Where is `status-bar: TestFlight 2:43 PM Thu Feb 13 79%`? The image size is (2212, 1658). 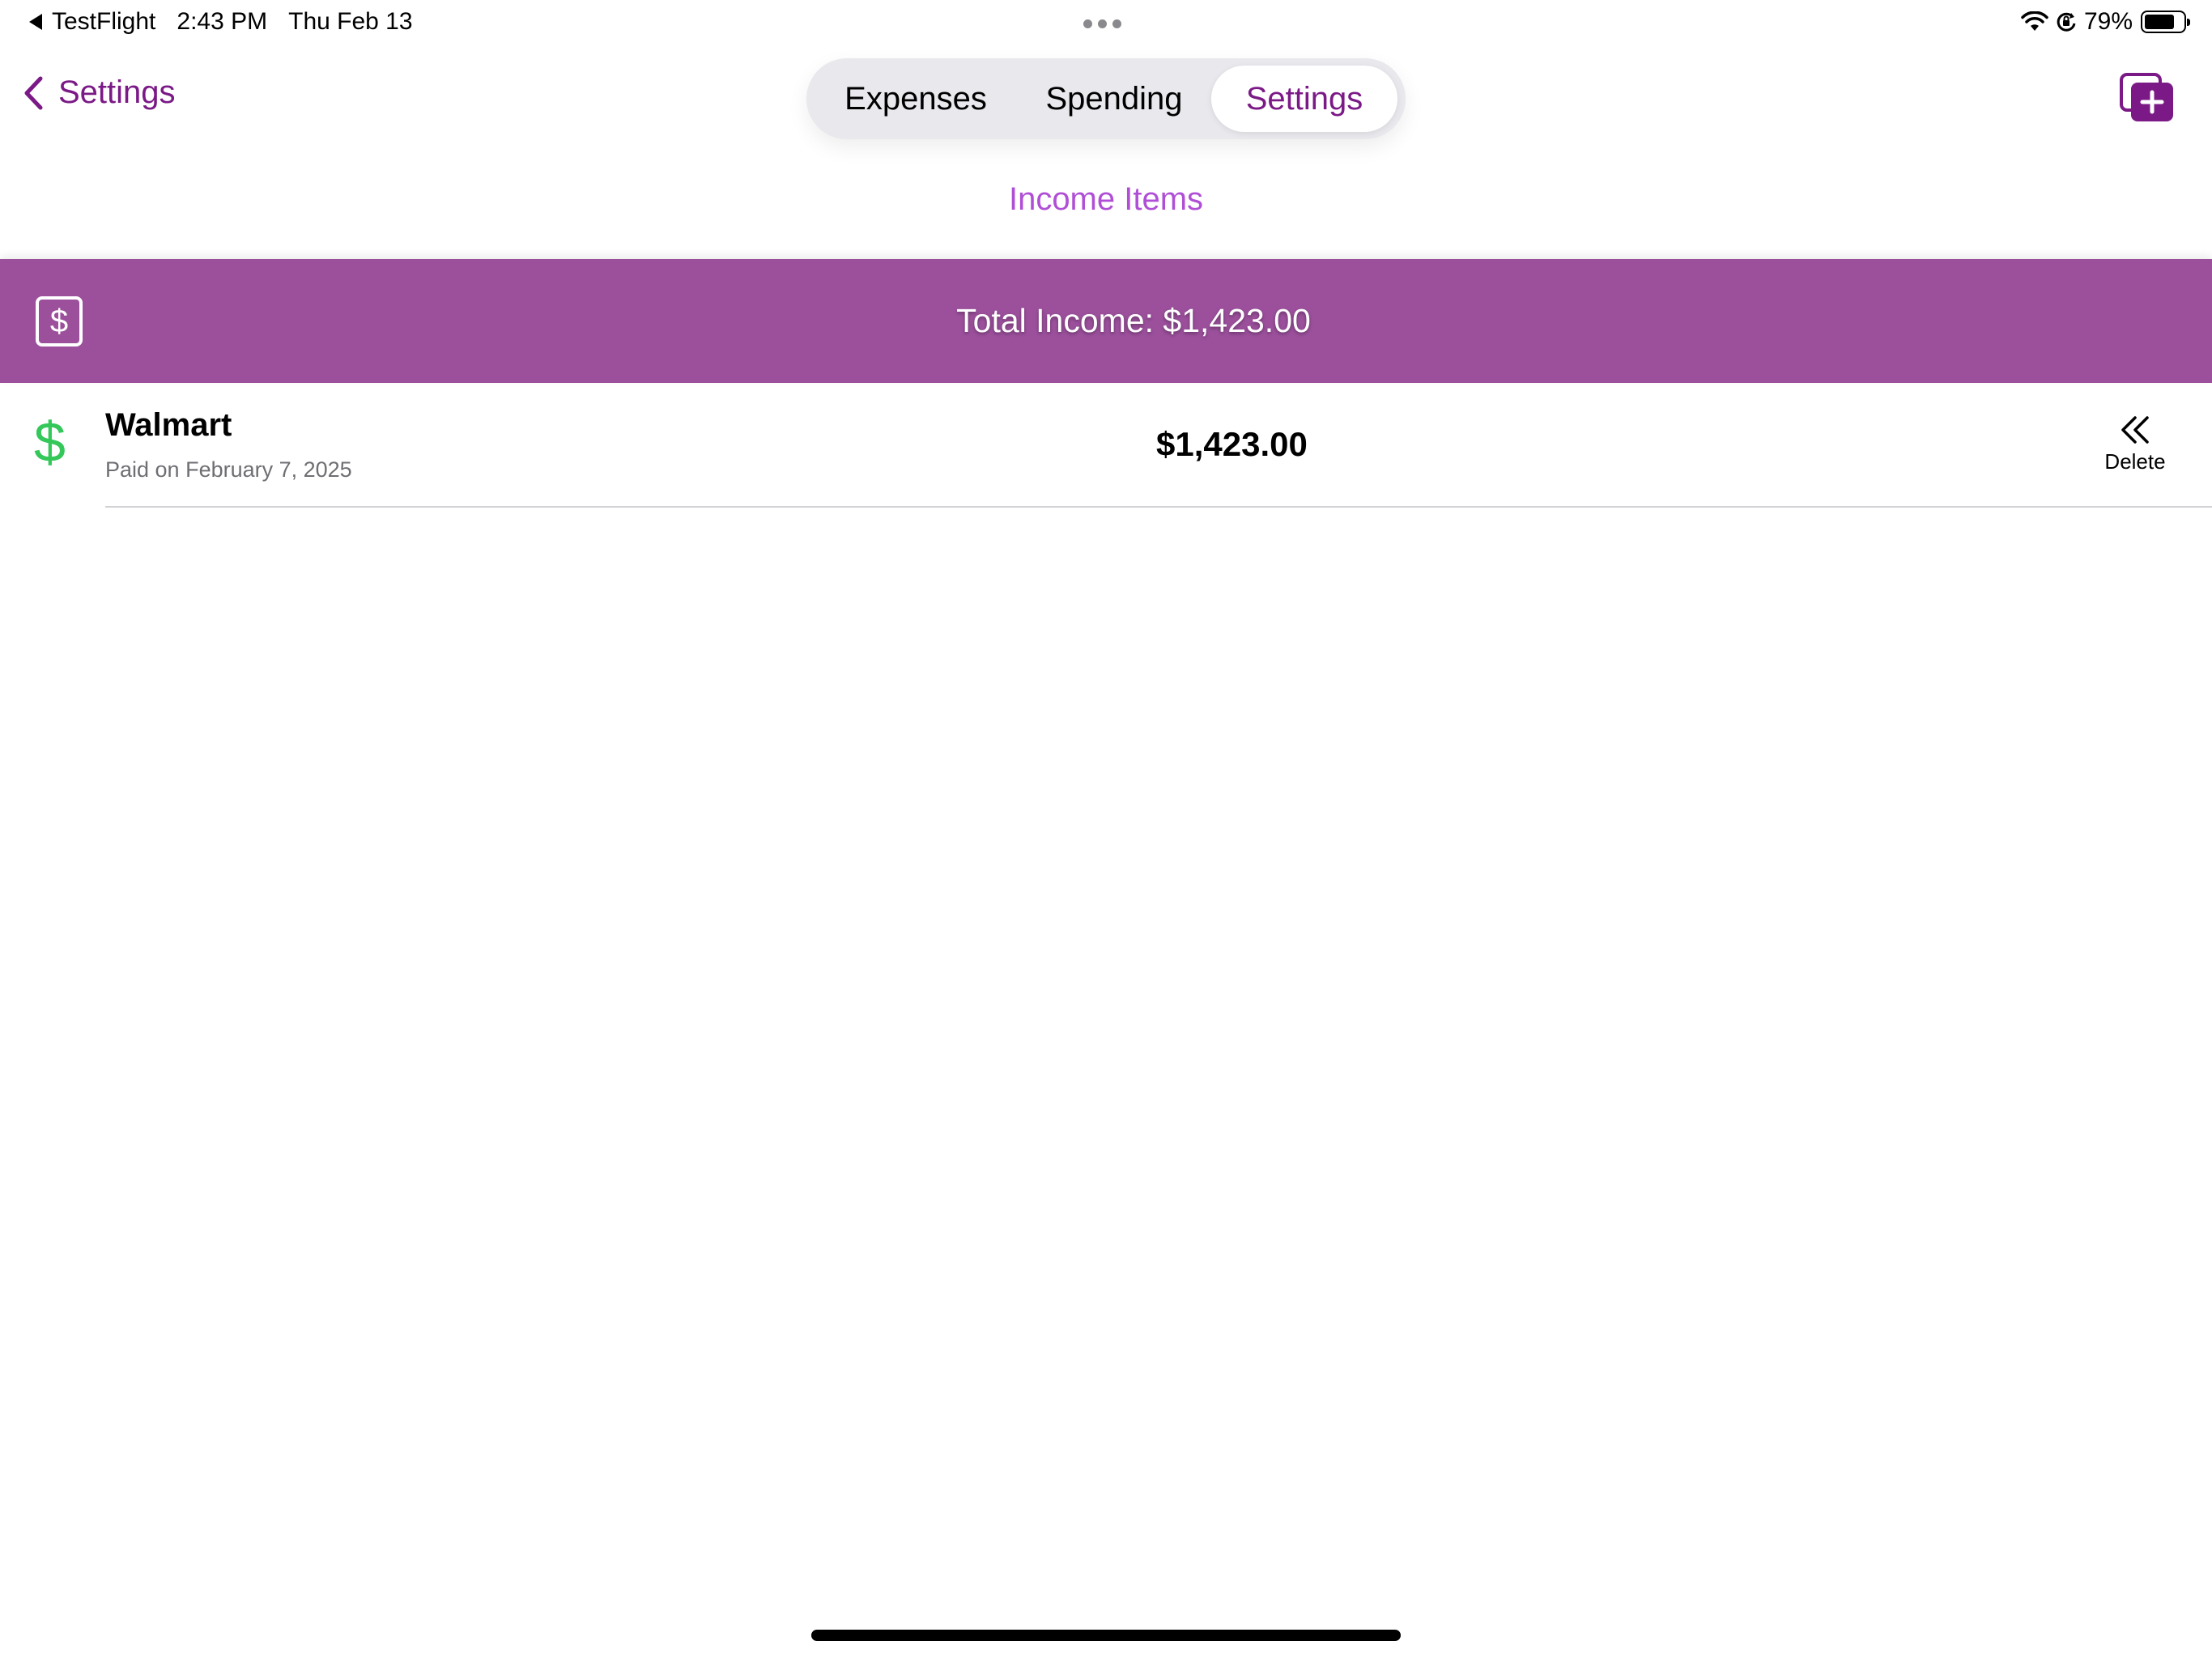 status-bar: TestFlight 2:43 PM Thu Feb 13 79% is located at coordinates (1106, 24).